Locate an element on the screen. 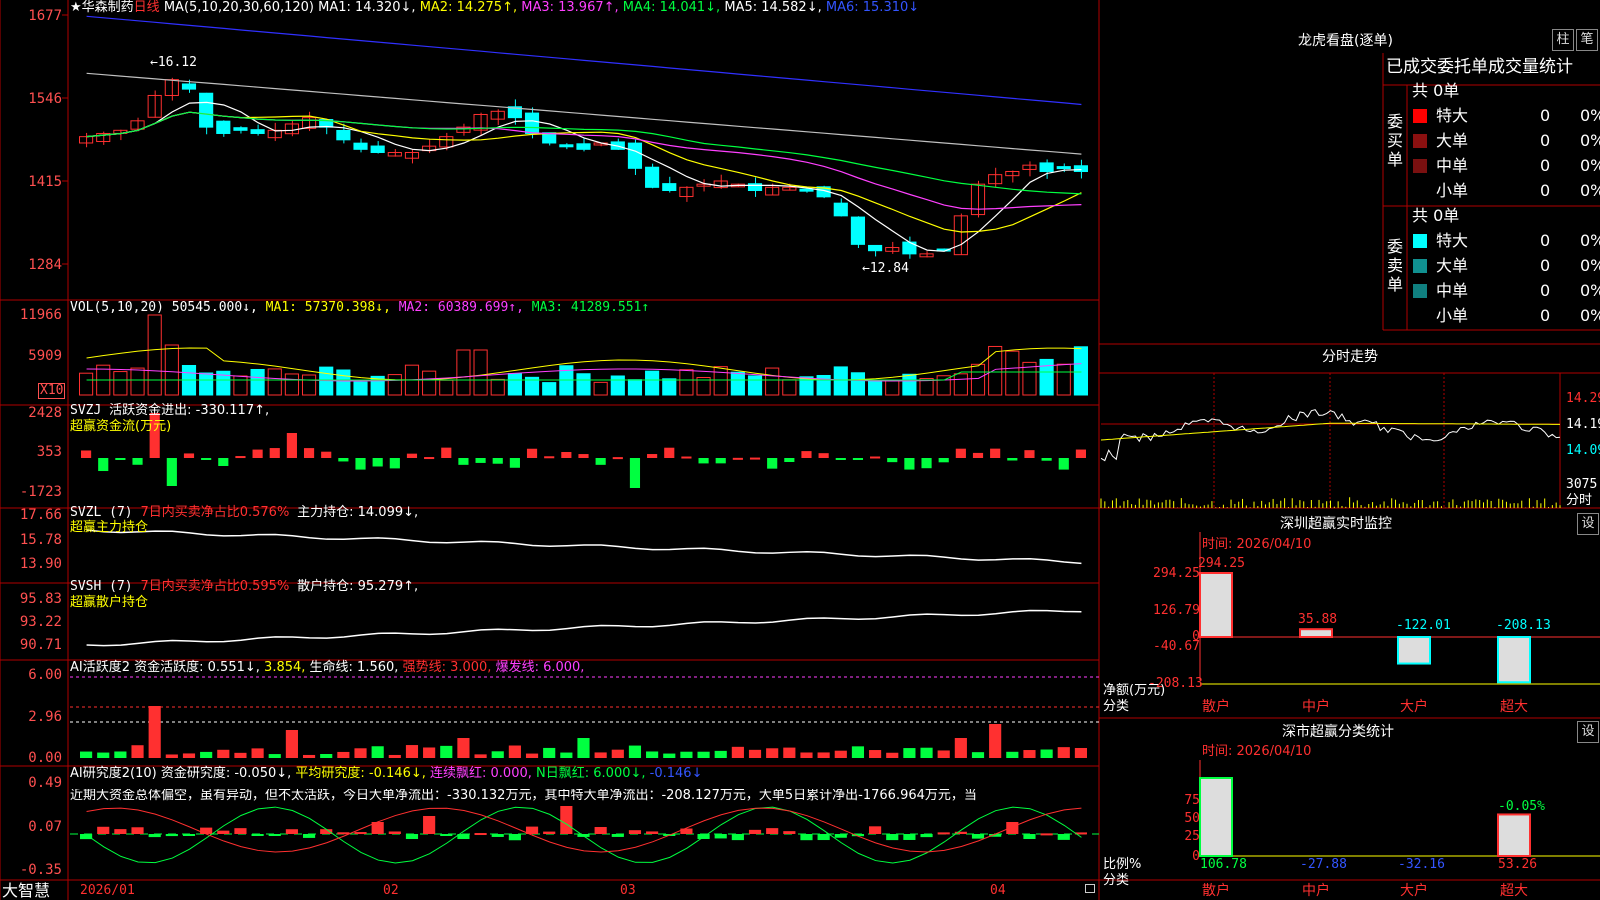 Image resolution: width=1600 pixels, height=900 pixels. tick-mode-button: 笔 is located at coordinates (1587, 40).